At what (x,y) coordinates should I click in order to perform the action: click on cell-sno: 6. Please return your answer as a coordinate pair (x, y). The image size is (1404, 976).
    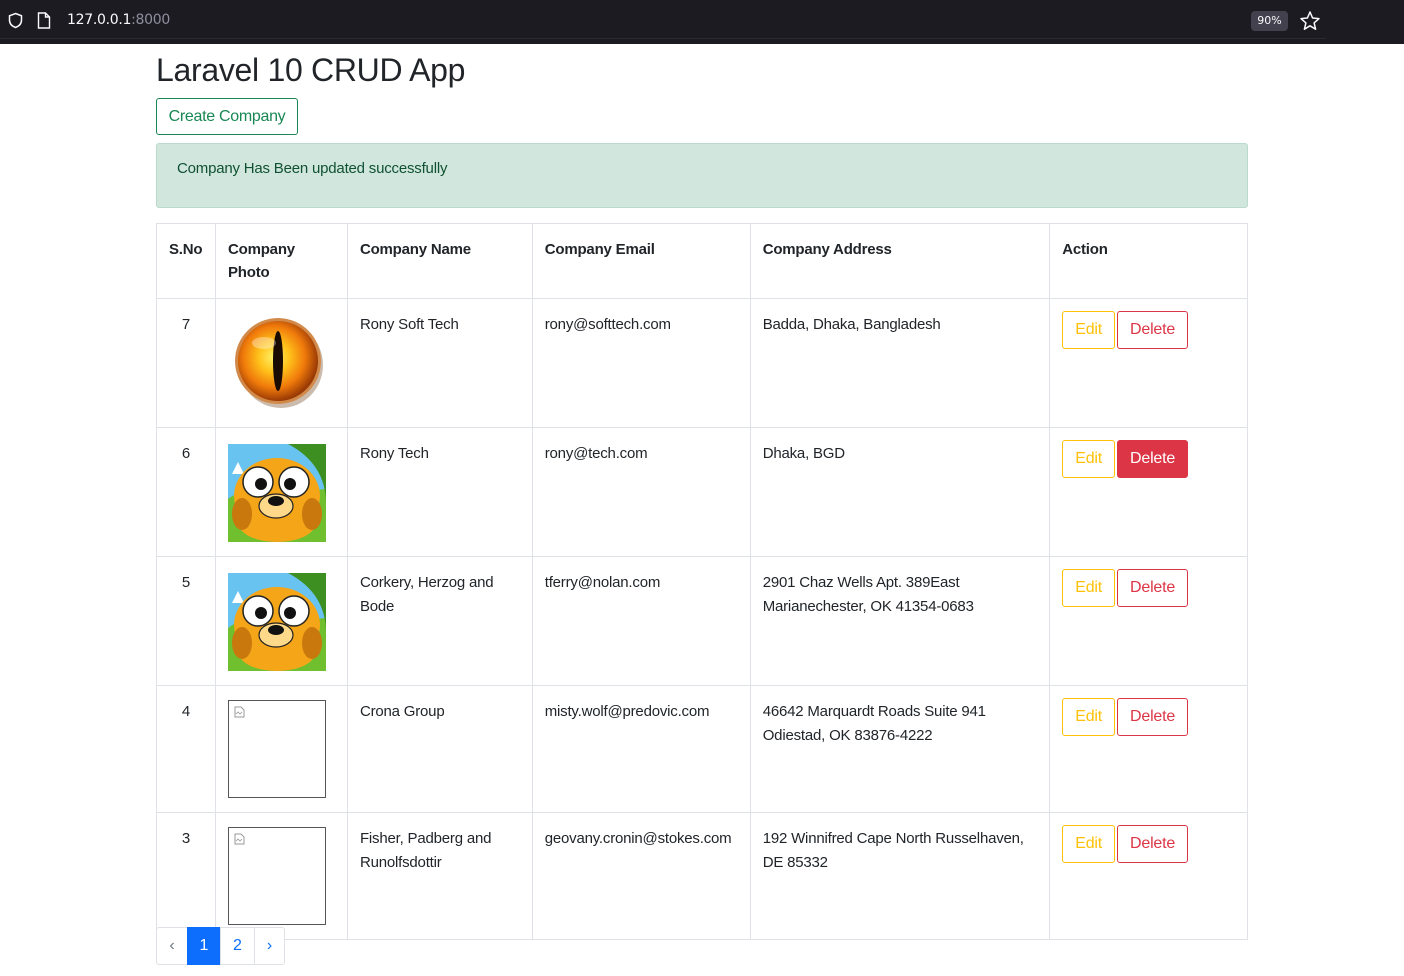
    Looking at the image, I should click on (186, 492).